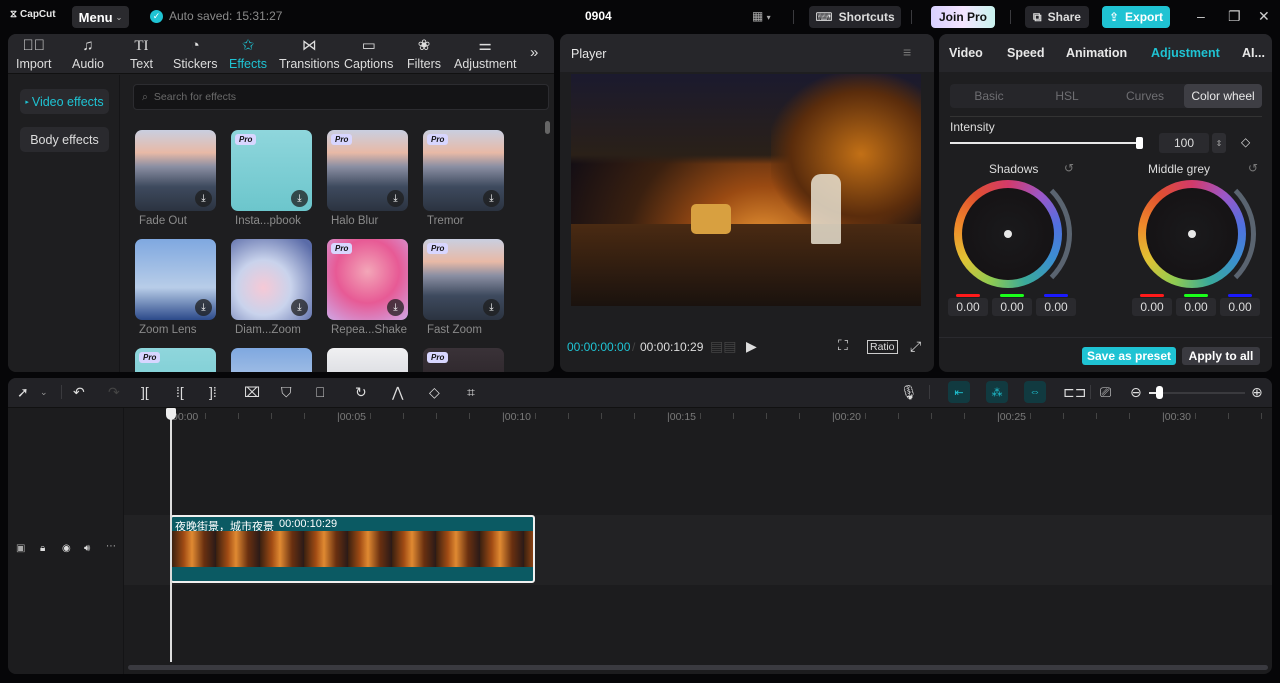  What do you see at coordinates (88, 54) in the screenshot?
I see `tab-audio: ♫ Audio` at bounding box center [88, 54].